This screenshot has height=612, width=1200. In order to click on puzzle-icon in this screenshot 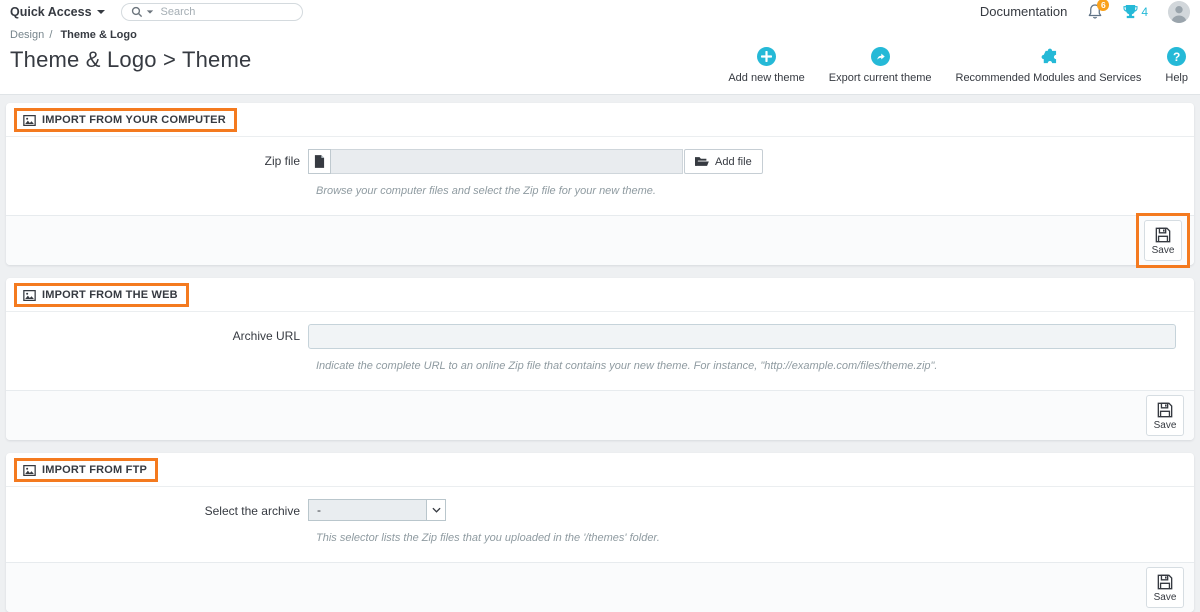, I will do `click(1048, 56)`.